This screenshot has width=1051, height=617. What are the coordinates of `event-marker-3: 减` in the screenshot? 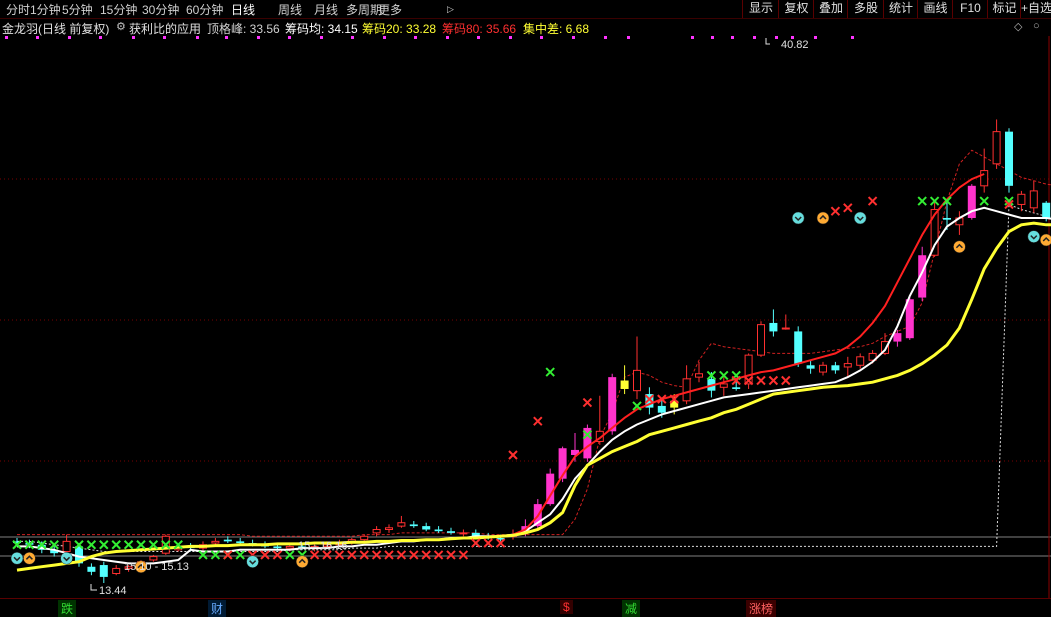 It's located at (631, 608).